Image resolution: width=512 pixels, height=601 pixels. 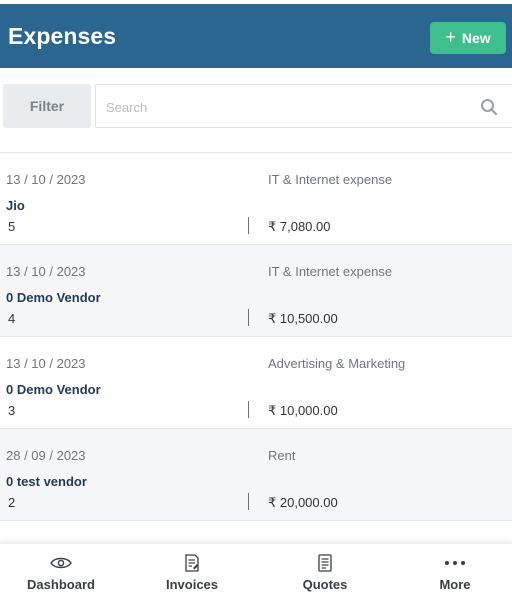 I want to click on nav-label: More, so click(x=455, y=584).